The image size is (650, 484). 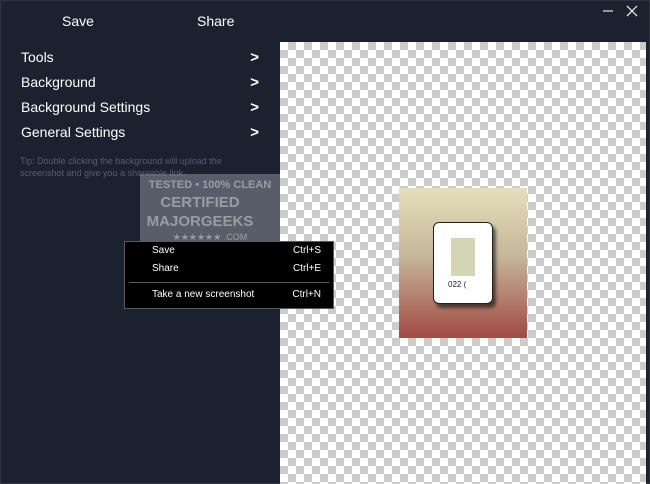 What do you see at coordinates (463, 257) in the screenshot?
I see `screenshot-thumbnail` at bounding box center [463, 257].